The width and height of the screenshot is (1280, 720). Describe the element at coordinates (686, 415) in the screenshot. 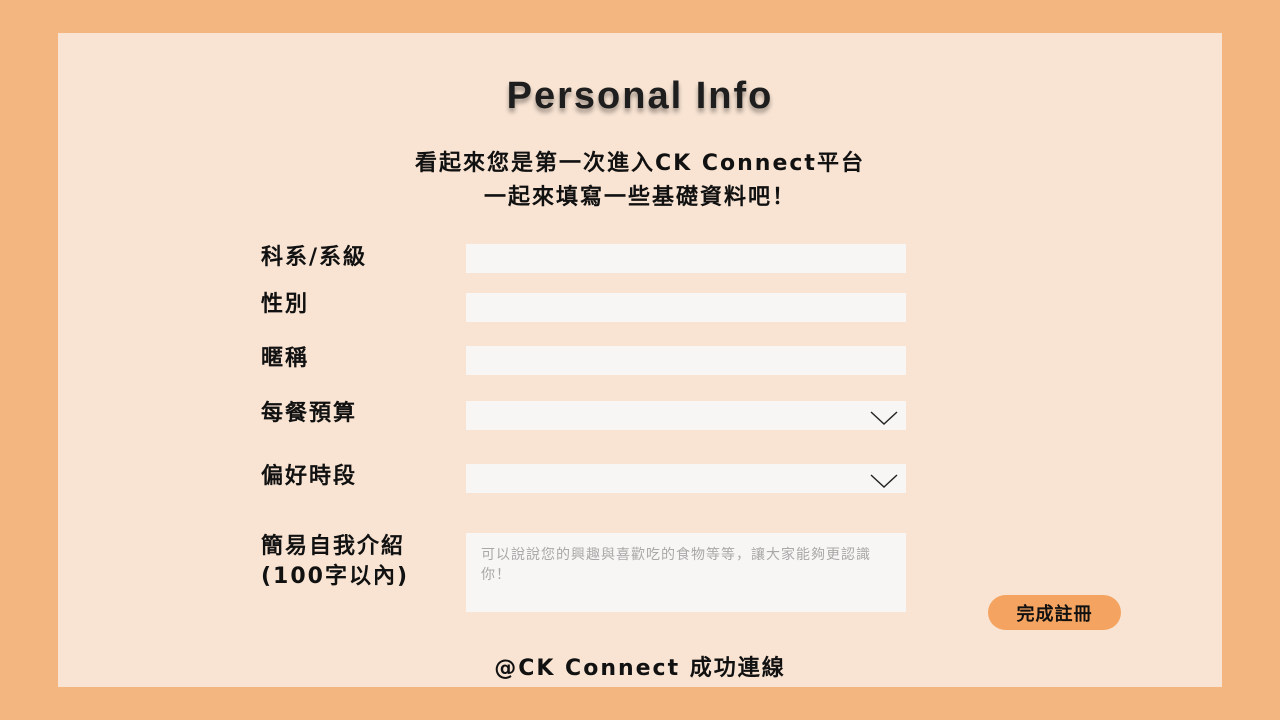

I see `budget-select` at that location.